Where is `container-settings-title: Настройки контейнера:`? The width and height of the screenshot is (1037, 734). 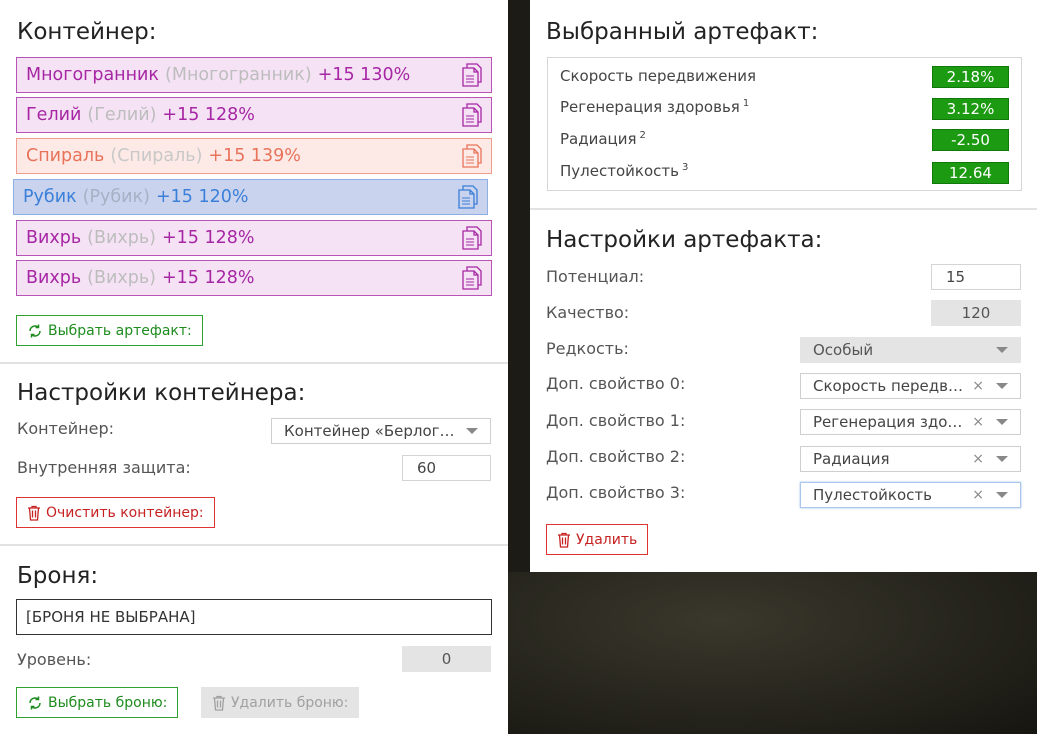
container-settings-title: Настройки контейнера: is located at coordinates (161, 393).